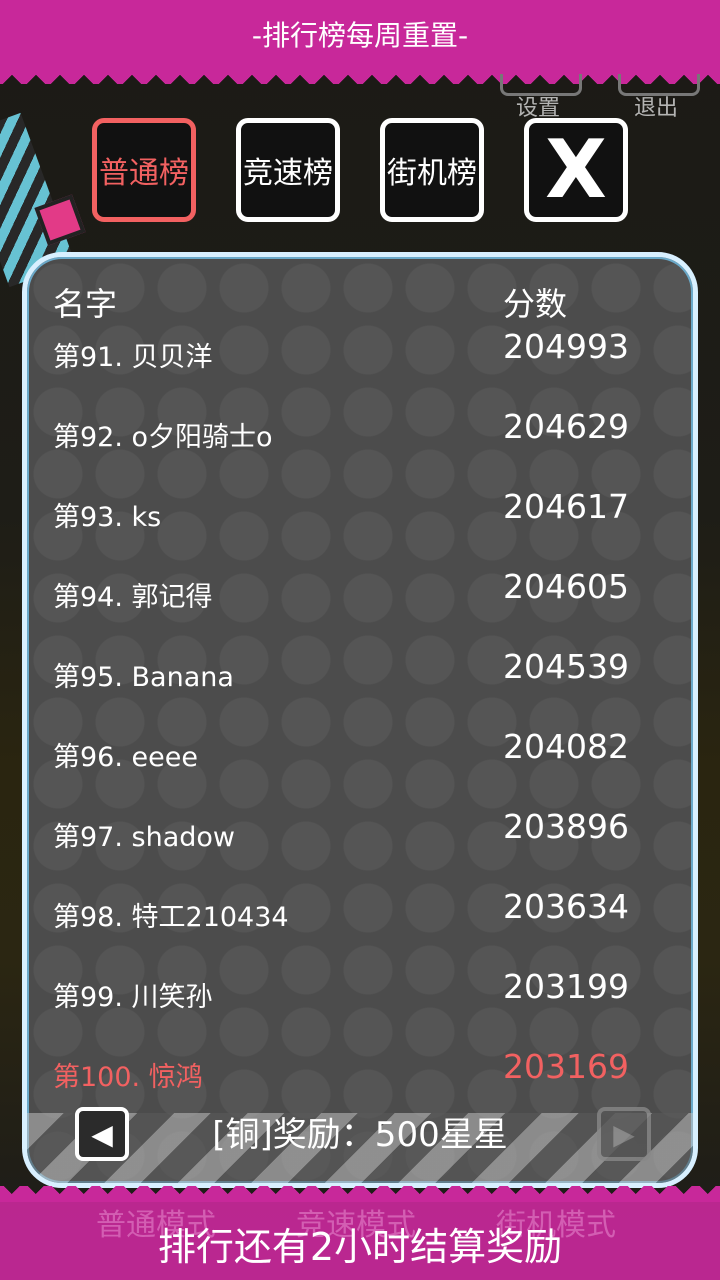 This screenshot has height=1280, width=720. Describe the element at coordinates (566, 586) in the screenshot. I see `player-score: 204605` at that location.